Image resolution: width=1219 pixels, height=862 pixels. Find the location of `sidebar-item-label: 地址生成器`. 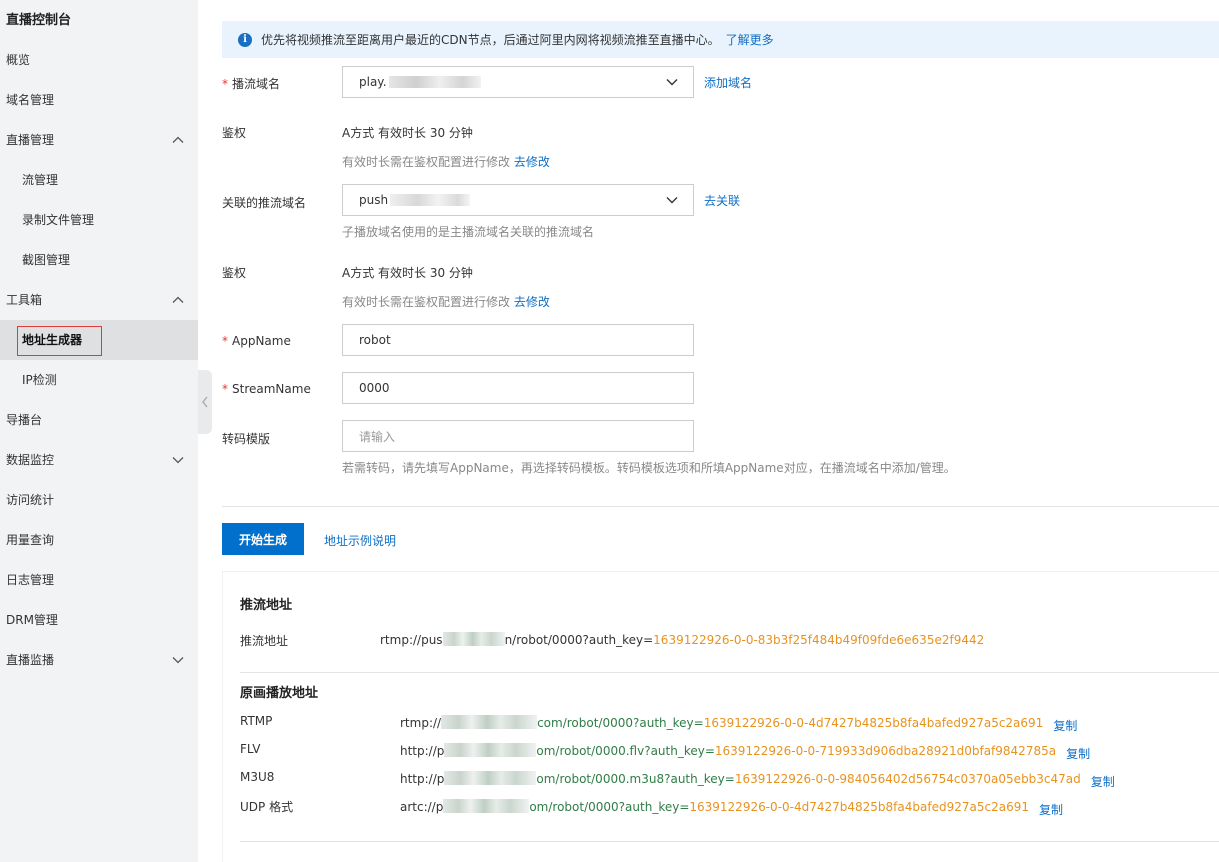

sidebar-item-label: 地址生成器 is located at coordinates (52, 340).